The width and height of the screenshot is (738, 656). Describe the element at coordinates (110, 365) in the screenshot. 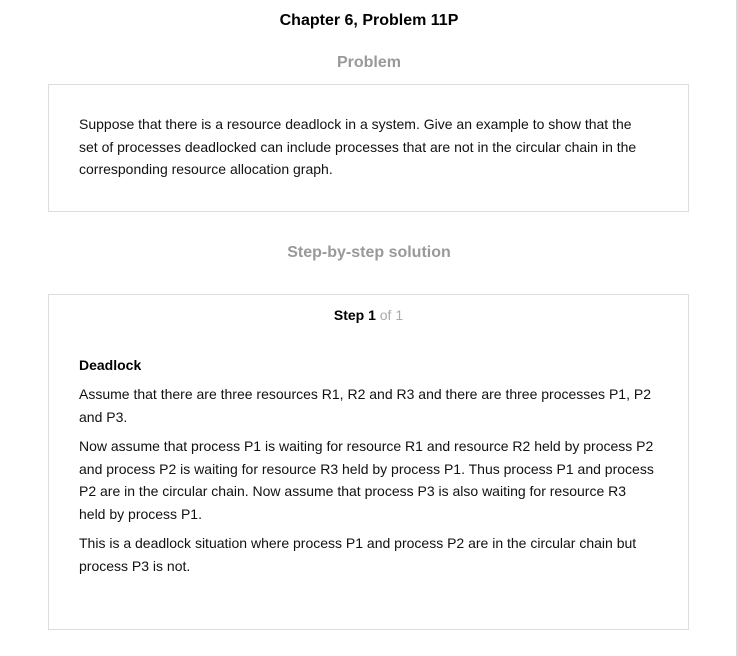

I see `solution-subheading: Deadlock` at that location.